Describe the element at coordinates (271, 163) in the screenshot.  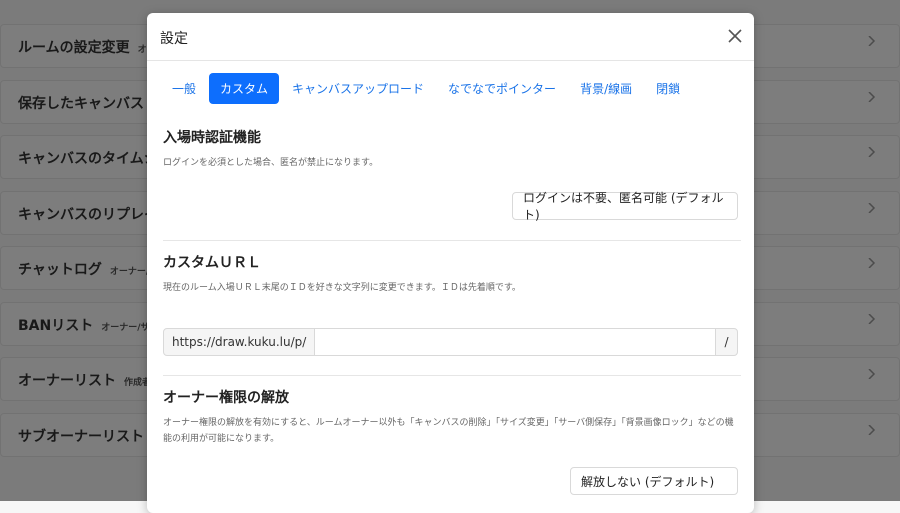
I see `section-description: ログインを必須とした場合、匿名が禁止になります。` at that location.